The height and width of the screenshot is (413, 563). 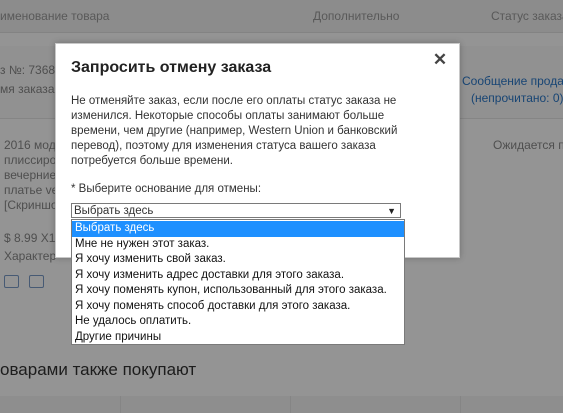 What do you see at coordinates (238, 322) in the screenshot?
I see `reason-option-payment-failed: Не удалось оплатить.` at bounding box center [238, 322].